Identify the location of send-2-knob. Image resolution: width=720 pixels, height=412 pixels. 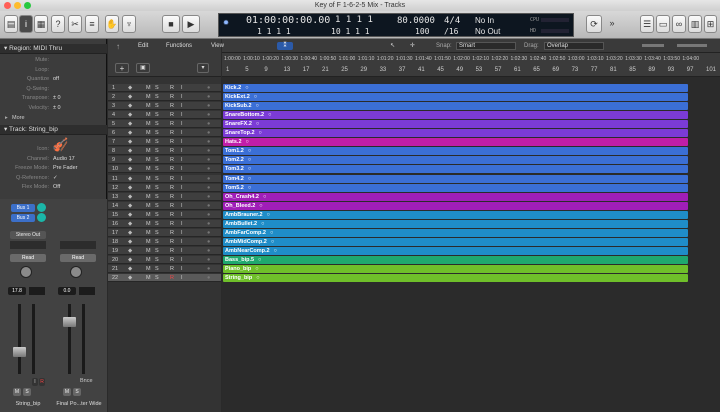
(41, 217).